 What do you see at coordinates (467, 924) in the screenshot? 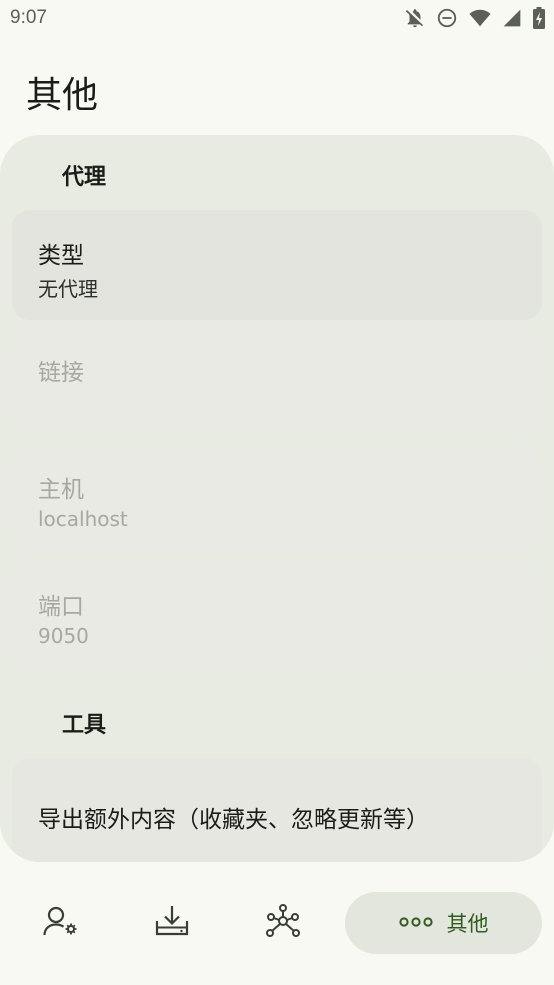
I see `nav-other-label: 其他` at bounding box center [467, 924].